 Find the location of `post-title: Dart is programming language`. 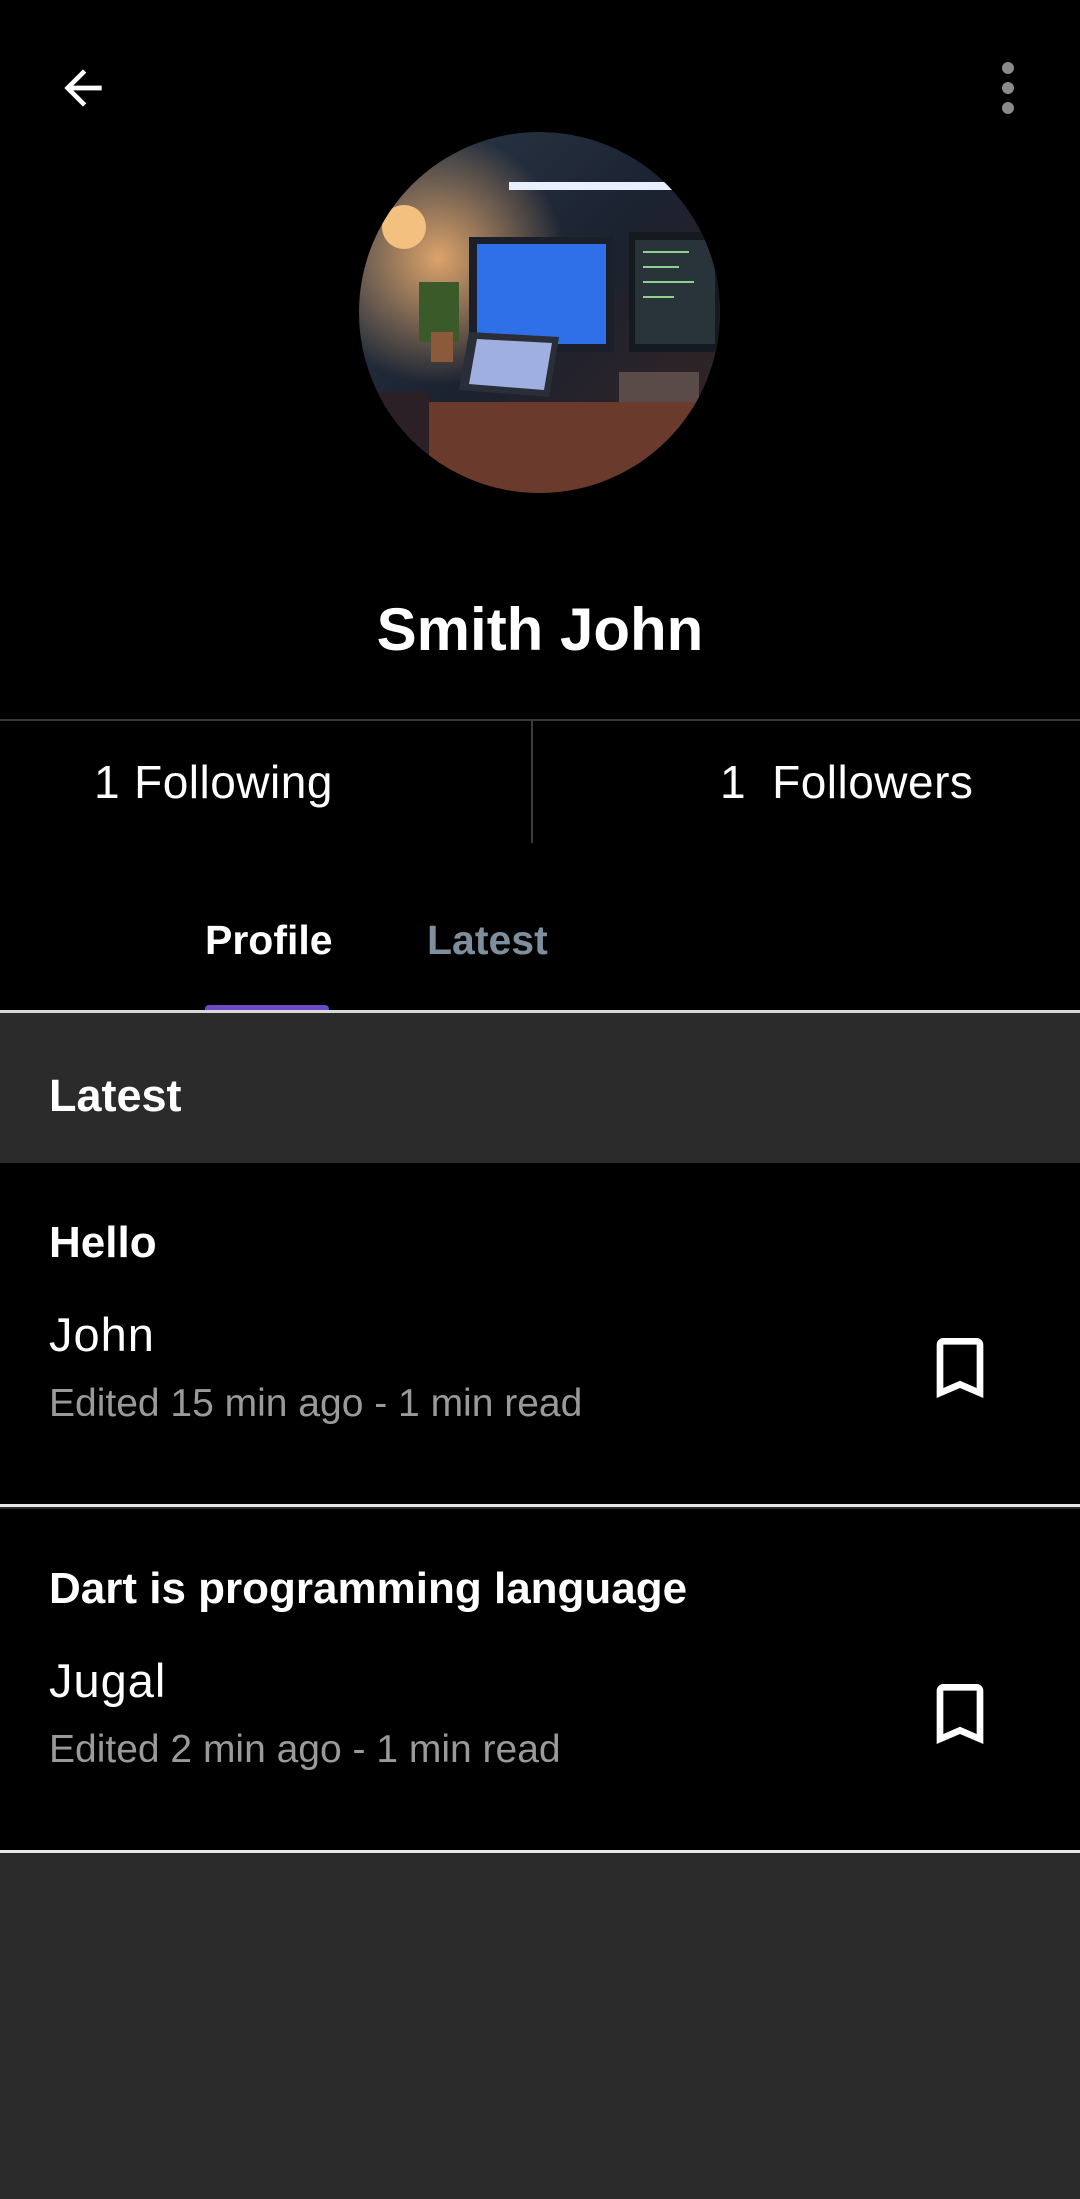

post-title: Dart is programming language is located at coordinates (368, 1588).